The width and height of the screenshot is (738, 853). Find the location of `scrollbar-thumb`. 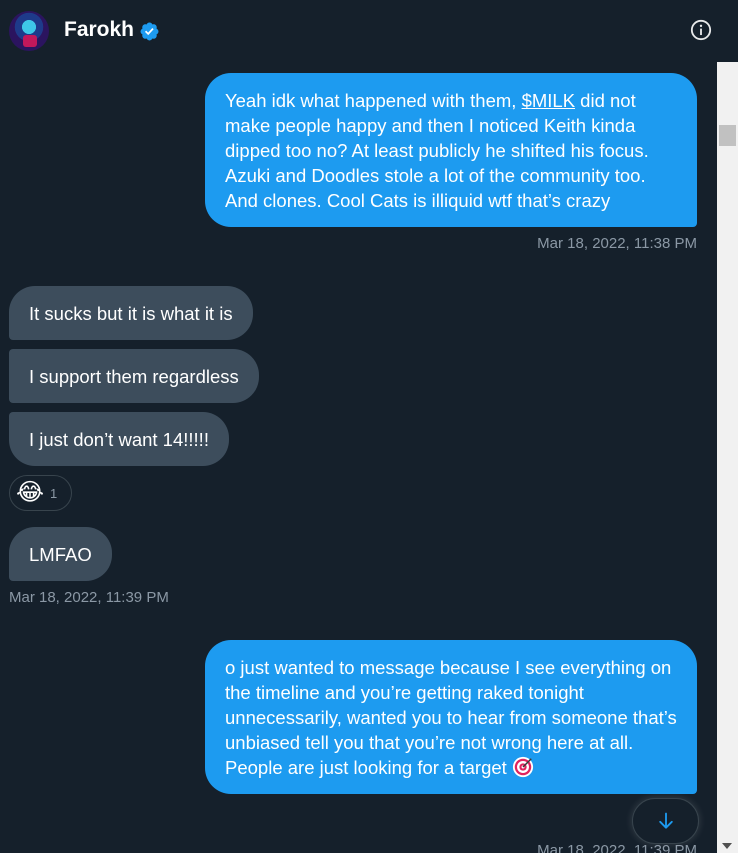

scrollbar-thumb is located at coordinates (727, 135).